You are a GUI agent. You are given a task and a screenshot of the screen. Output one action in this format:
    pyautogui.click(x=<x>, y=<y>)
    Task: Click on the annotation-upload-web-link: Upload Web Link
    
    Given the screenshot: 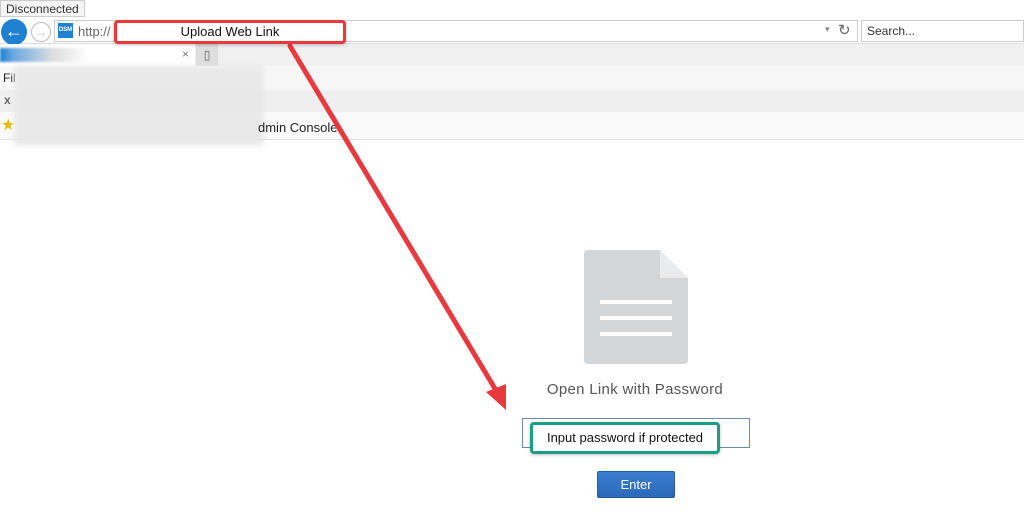 What is the action you would take?
    pyautogui.click(x=230, y=32)
    